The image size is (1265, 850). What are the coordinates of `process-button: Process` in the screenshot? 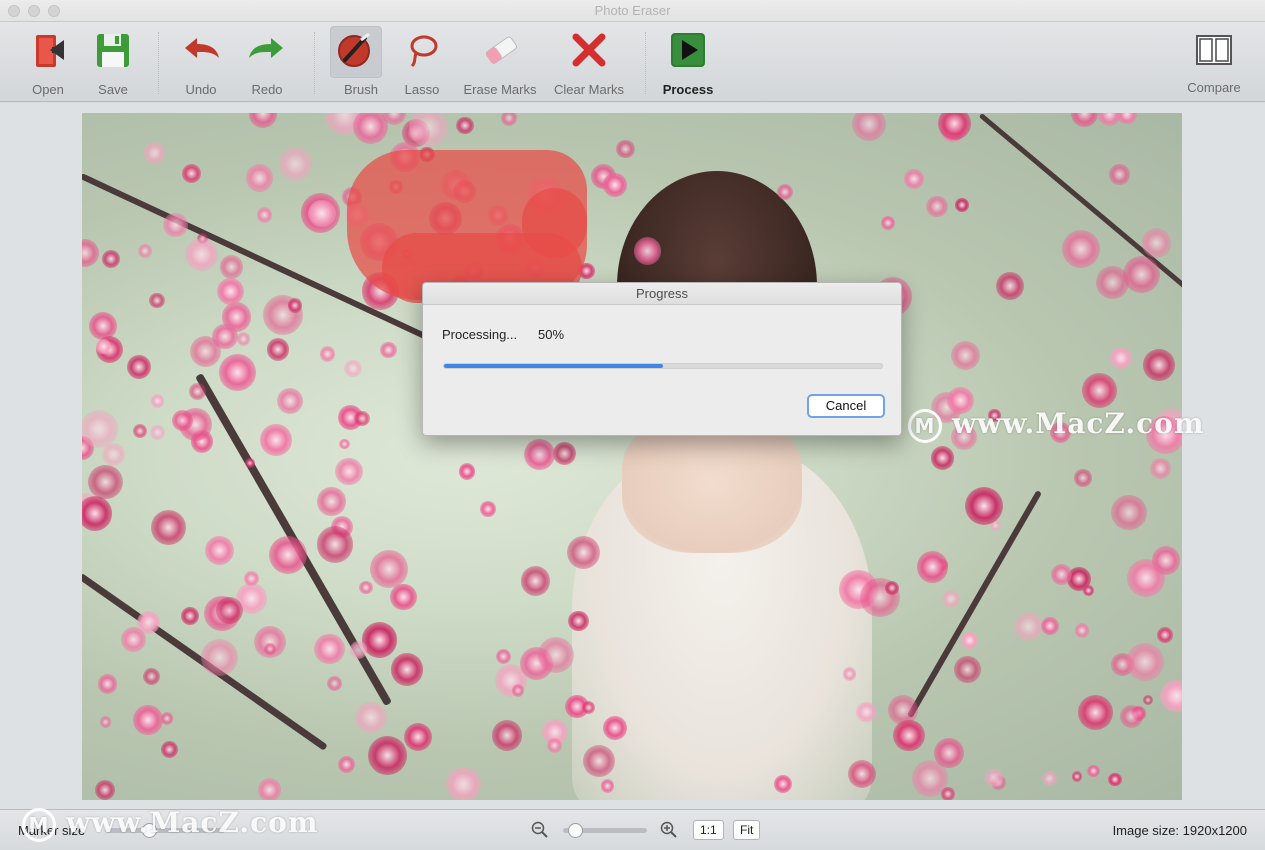 It's located at (688, 62).